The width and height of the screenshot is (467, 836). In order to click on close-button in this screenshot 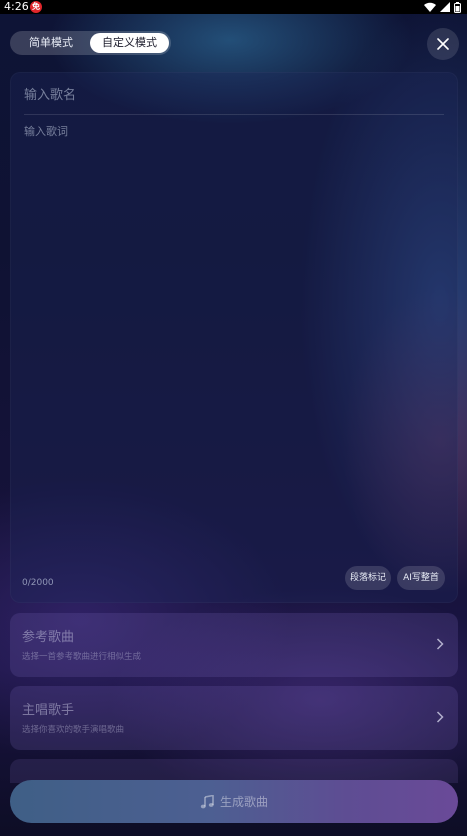, I will do `click(443, 44)`.